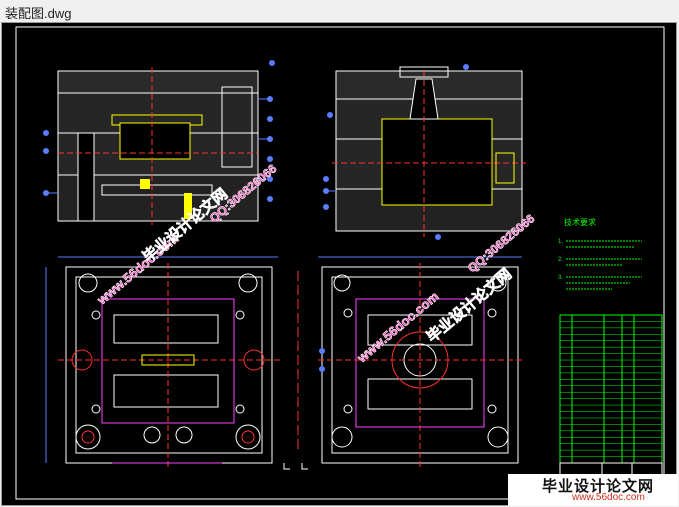  What do you see at coordinates (580, 222) in the screenshot?
I see `tech-req-title: 技术要求` at bounding box center [580, 222].